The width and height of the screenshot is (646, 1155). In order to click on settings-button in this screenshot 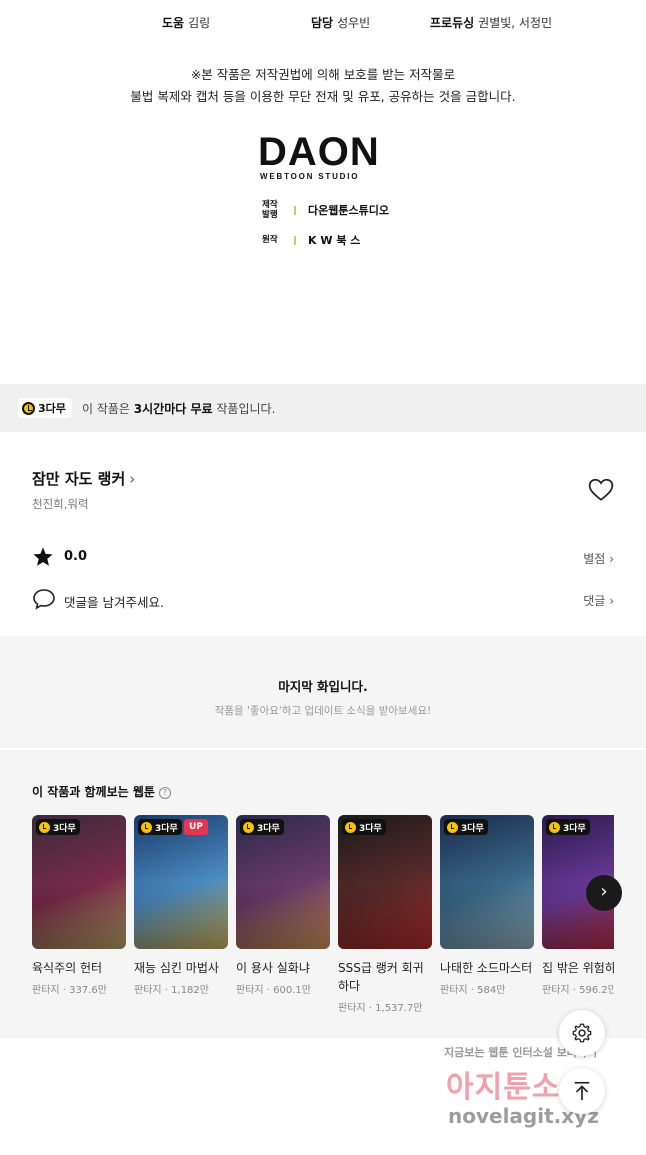, I will do `click(582, 1033)`.